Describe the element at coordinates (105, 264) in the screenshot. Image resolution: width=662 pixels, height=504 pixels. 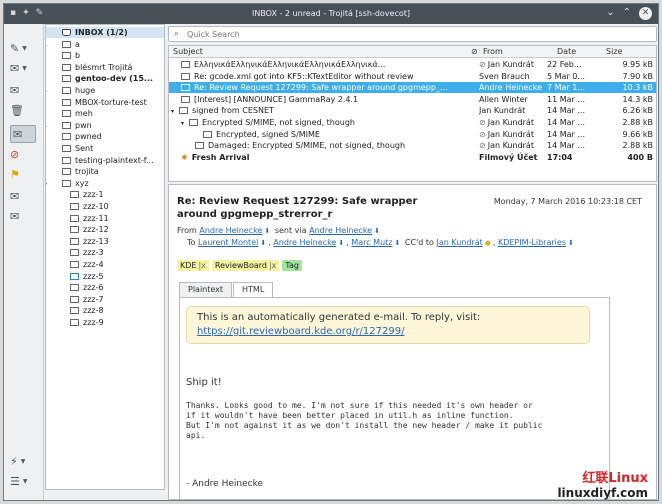
I see `folder-item: zzz-4` at that location.